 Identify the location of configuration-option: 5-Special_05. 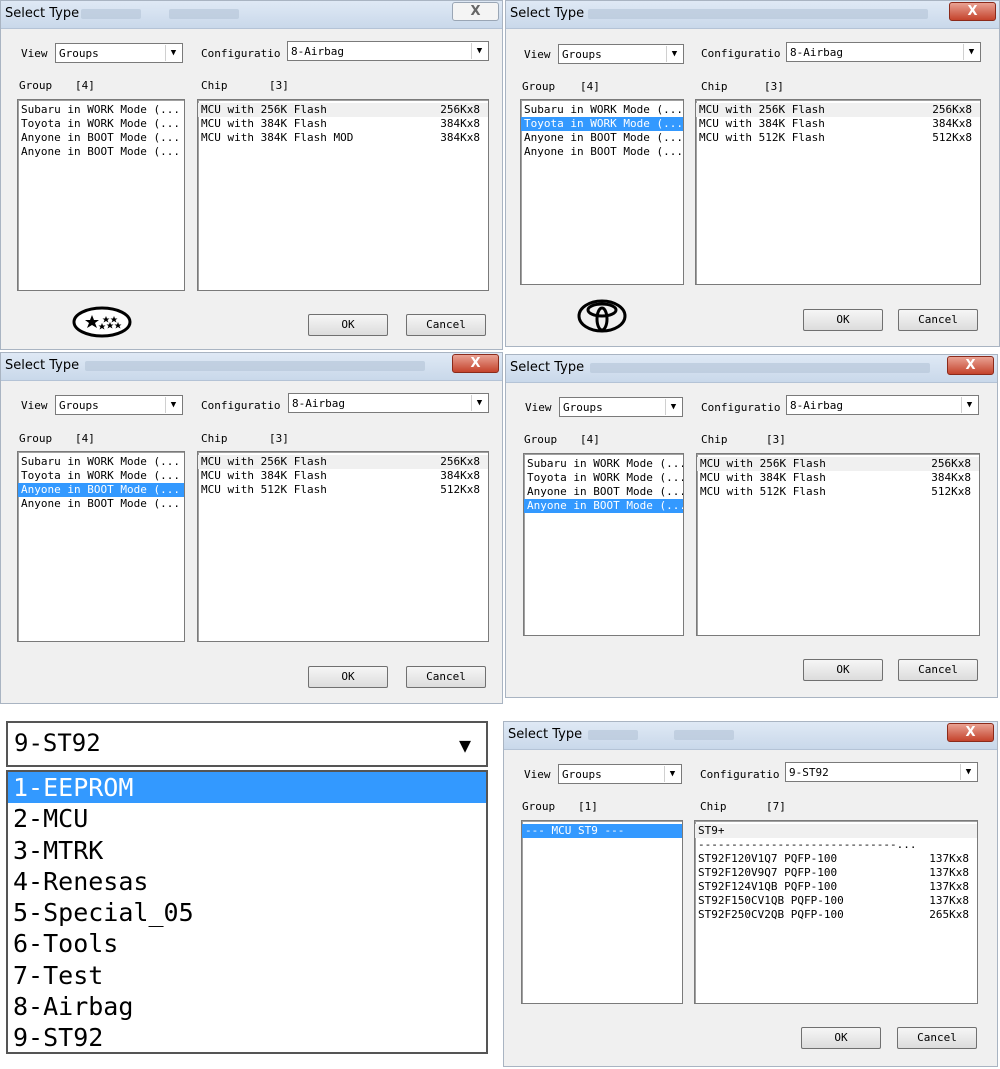
(247, 912).